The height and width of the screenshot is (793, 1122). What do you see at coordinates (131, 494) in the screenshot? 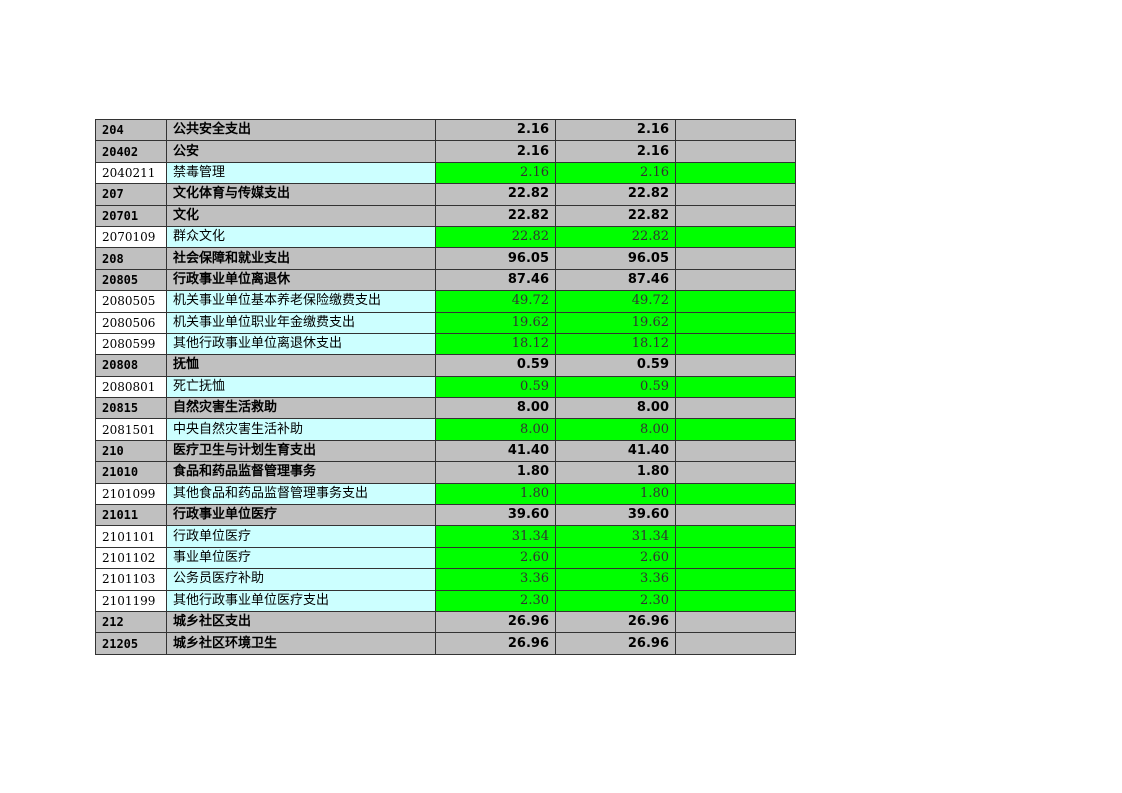
I see `row-code: 2101099` at bounding box center [131, 494].